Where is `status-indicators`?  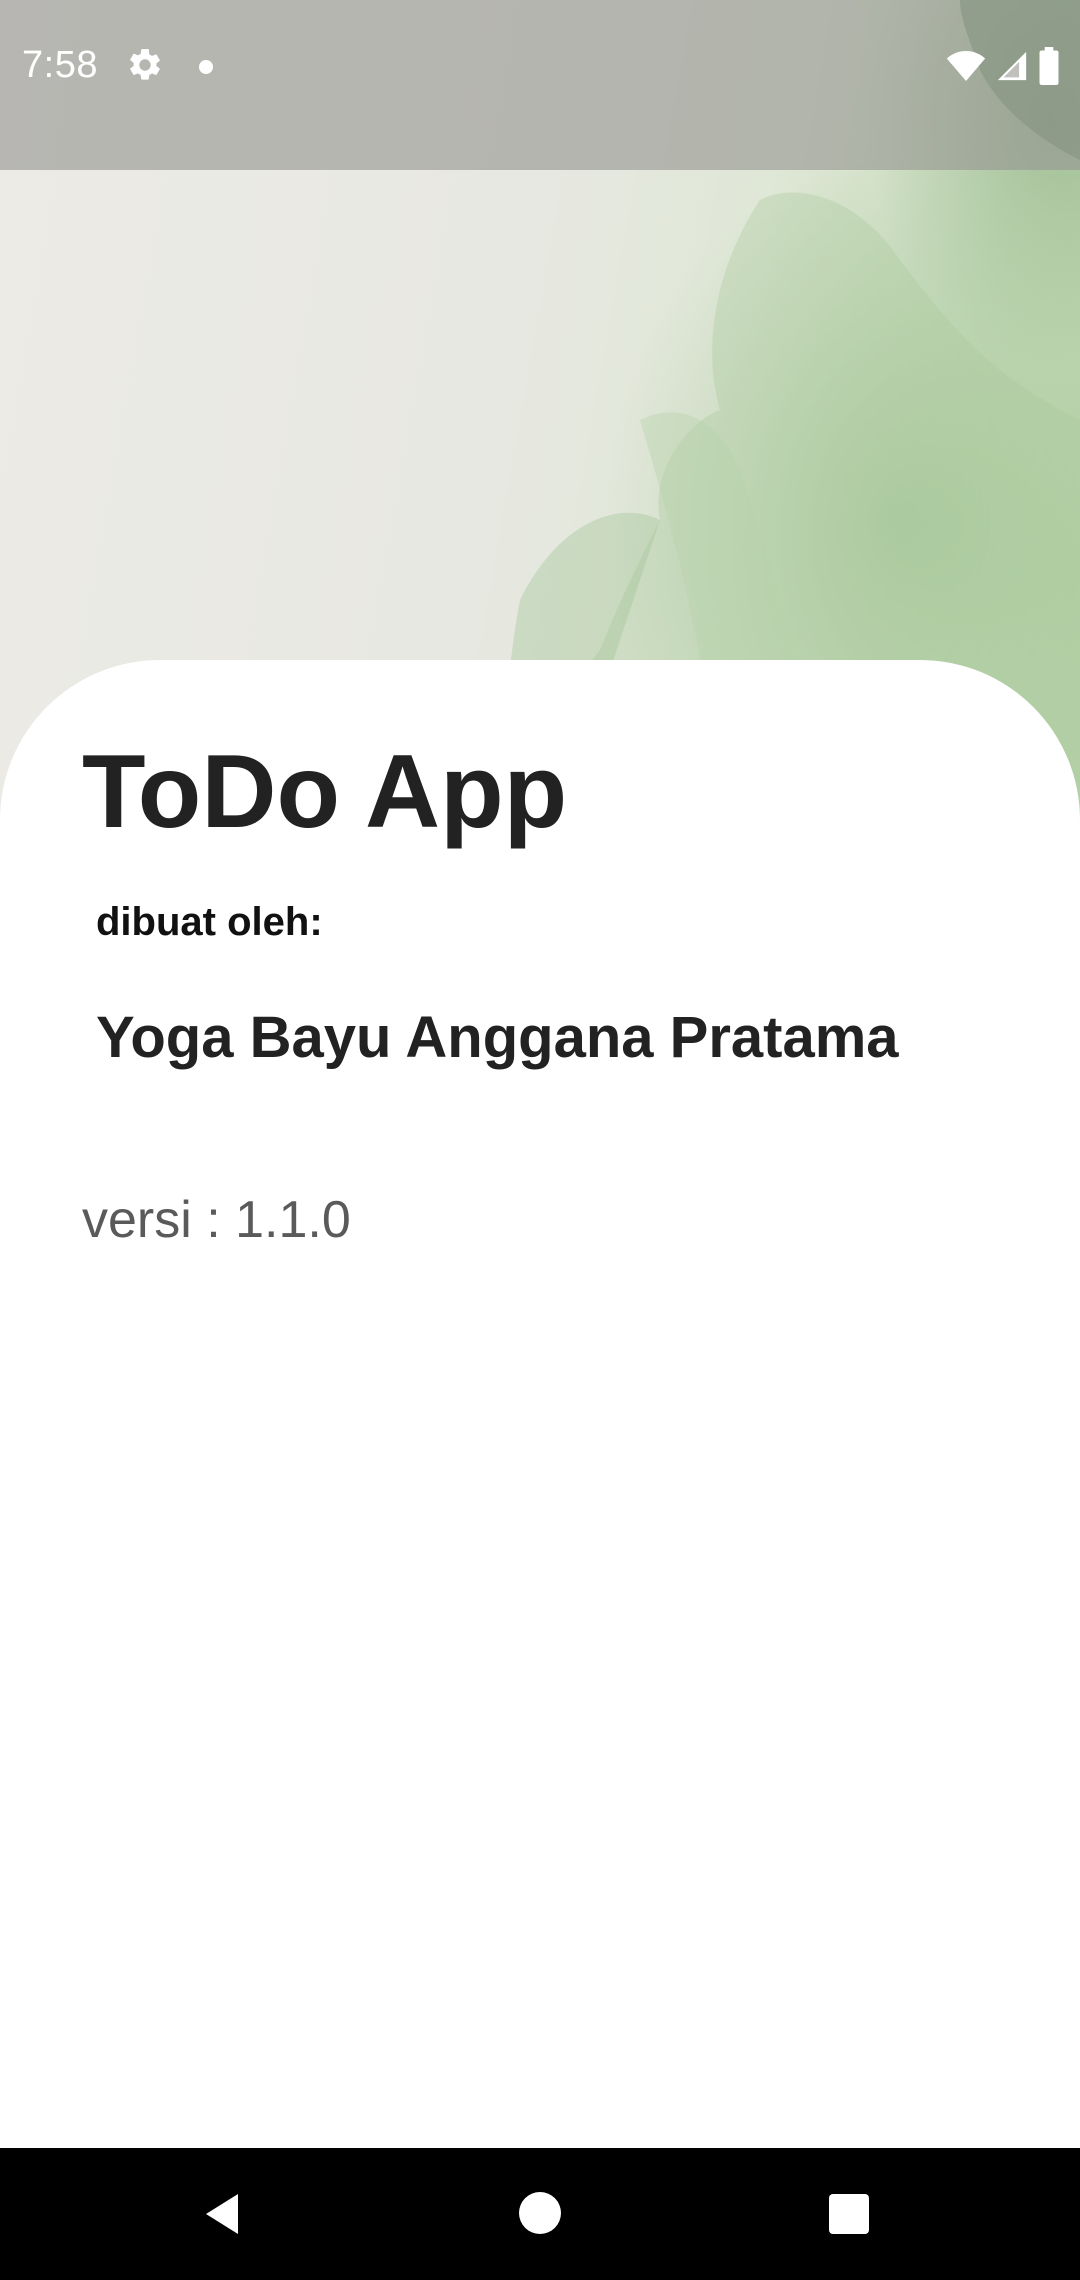
status-indicators is located at coordinates (1003, 66).